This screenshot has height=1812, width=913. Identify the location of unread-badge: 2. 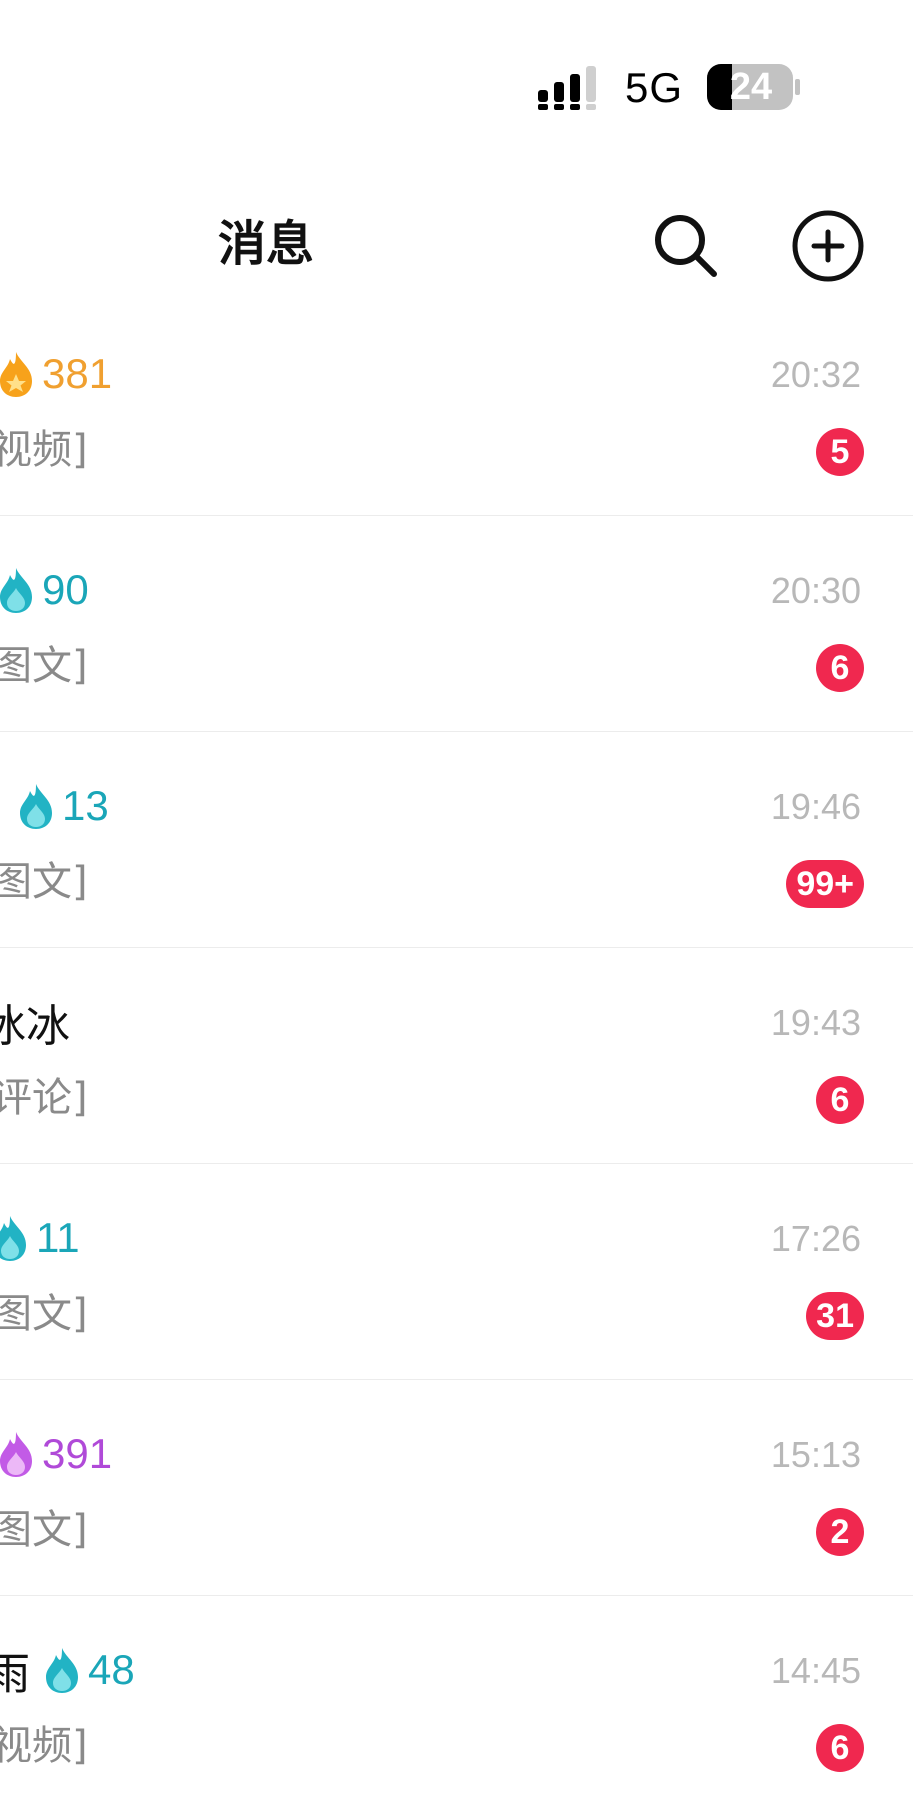
(840, 1532).